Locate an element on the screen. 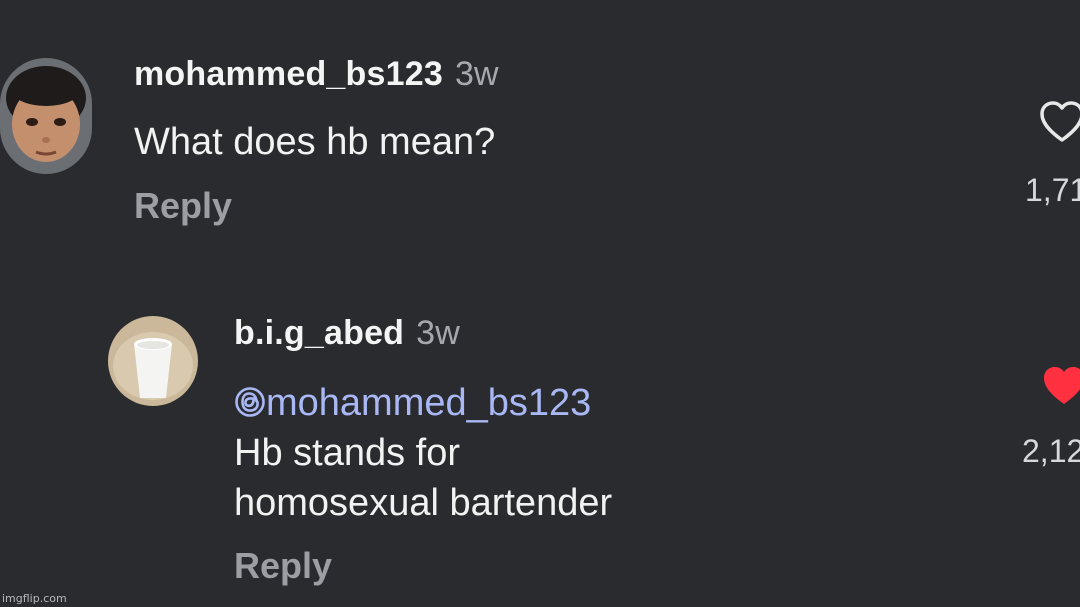 The height and width of the screenshot is (607, 1080). comment-text: What does hb mean? is located at coordinates (315, 142).